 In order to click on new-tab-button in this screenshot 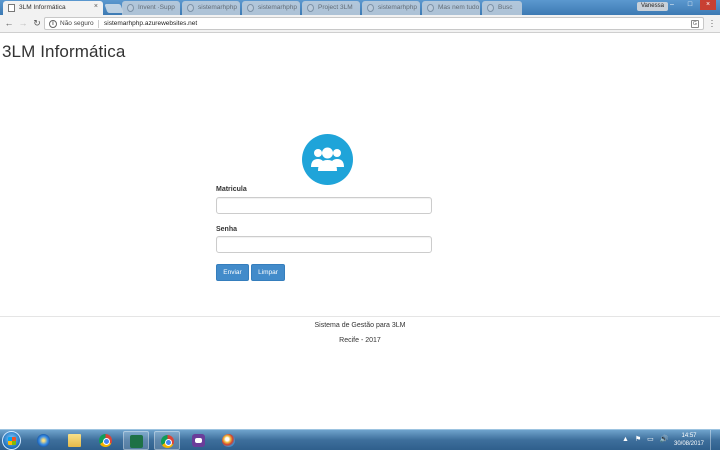, I will do `click(114, 8)`.